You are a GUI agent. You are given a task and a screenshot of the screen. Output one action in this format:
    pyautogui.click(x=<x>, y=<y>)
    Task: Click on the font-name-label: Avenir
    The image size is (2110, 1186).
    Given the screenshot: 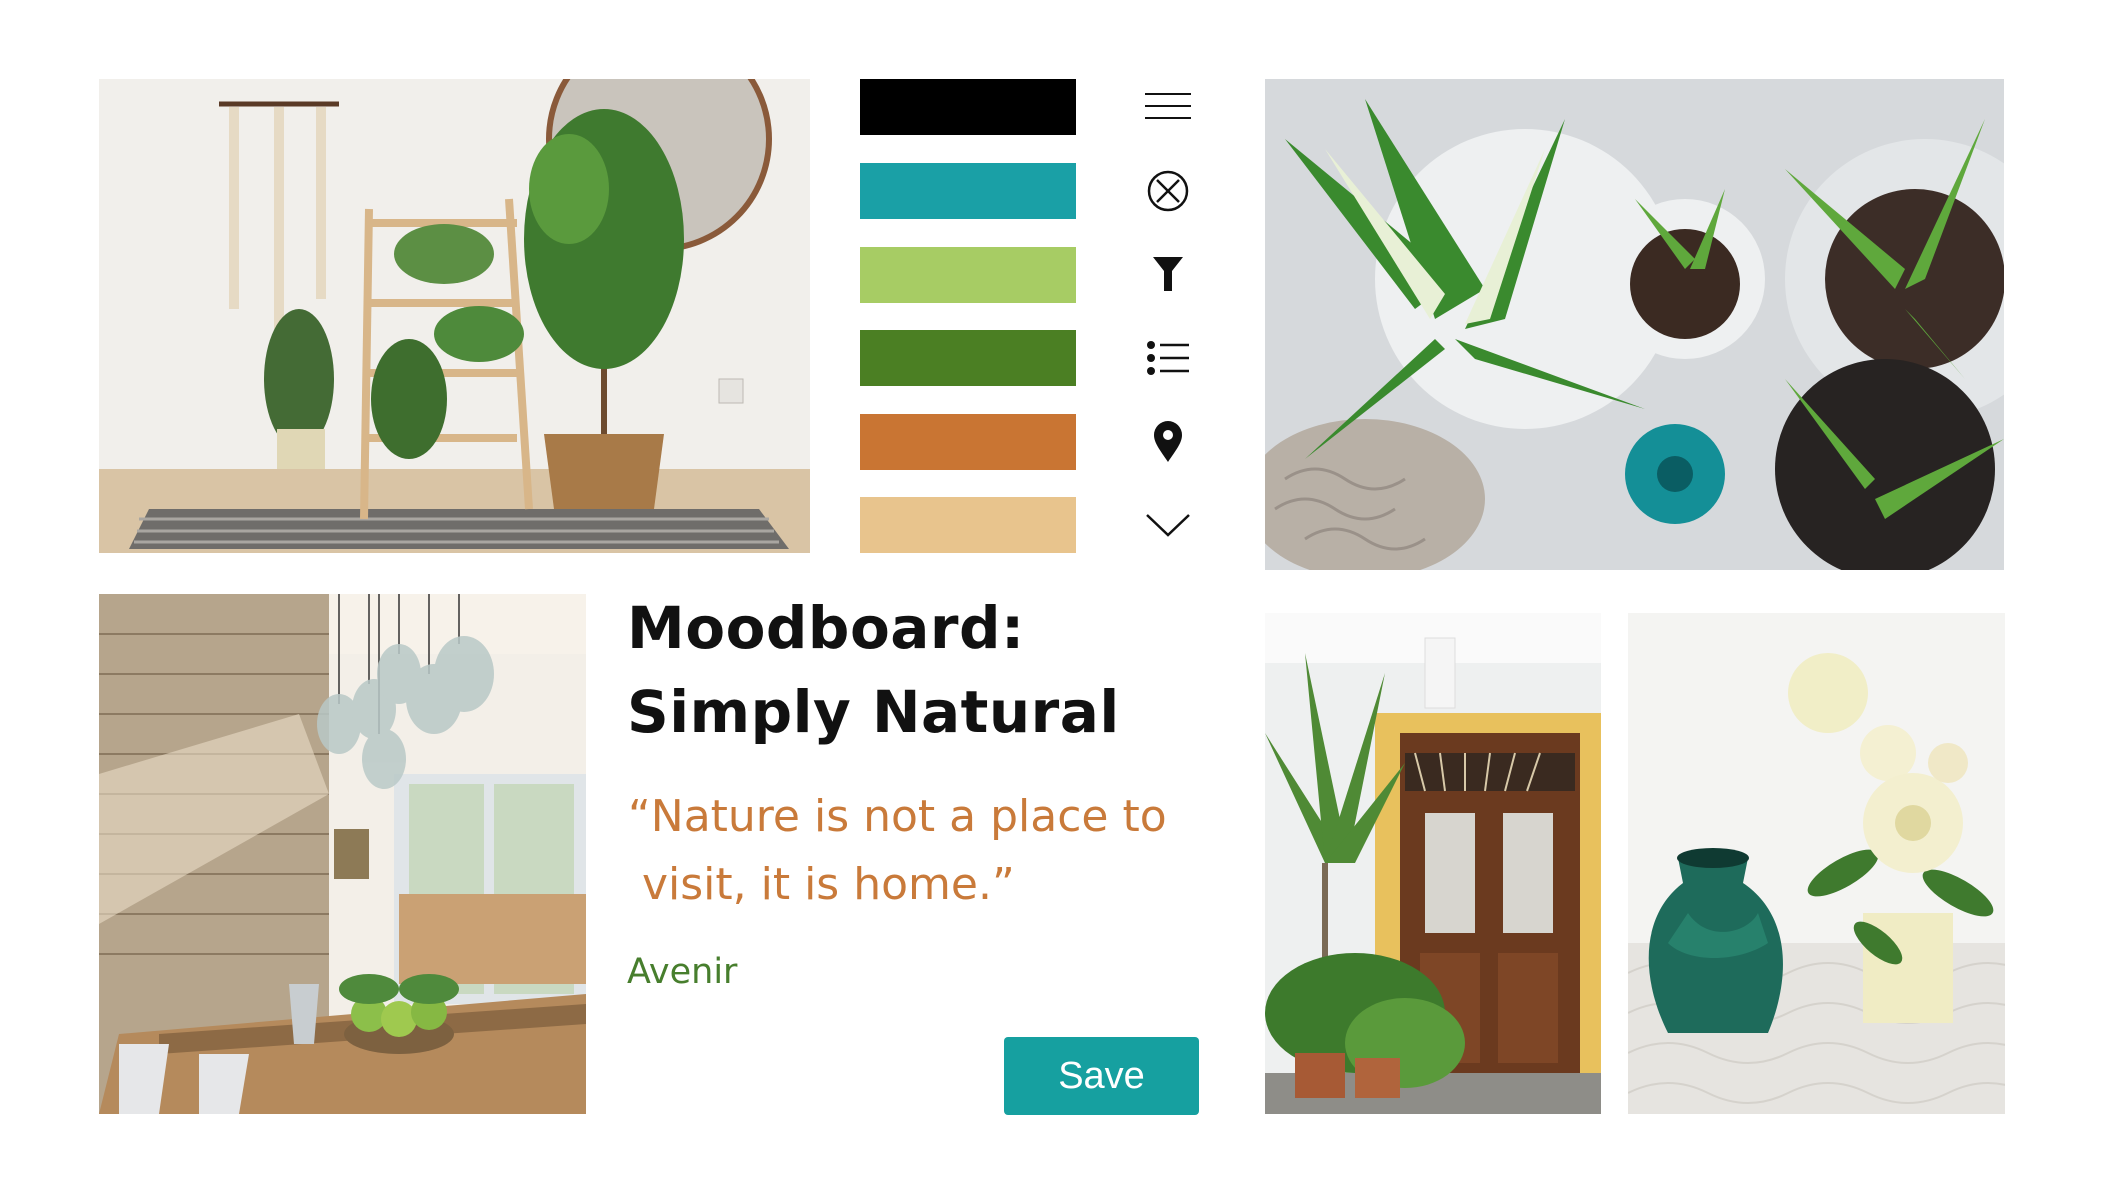 What is the action you would take?
    pyautogui.click(x=682, y=972)
    